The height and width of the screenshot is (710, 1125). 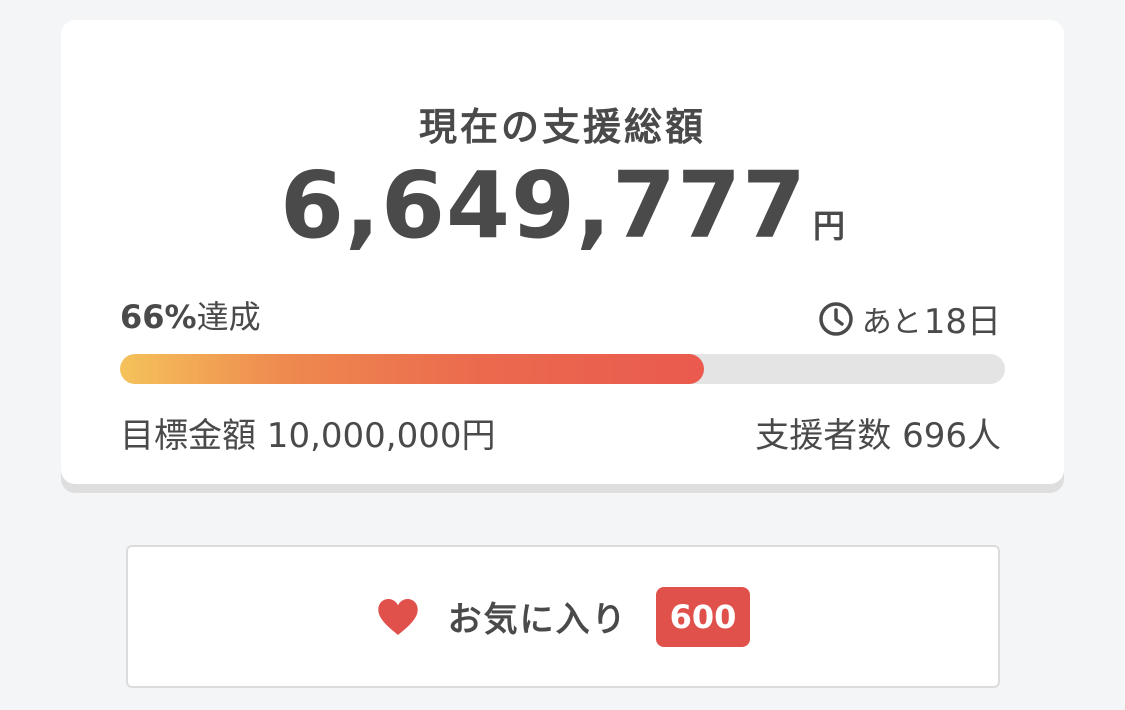 I want to click on goal-amount: 目標金額 10,000,000円, so click(x=308, y=436).